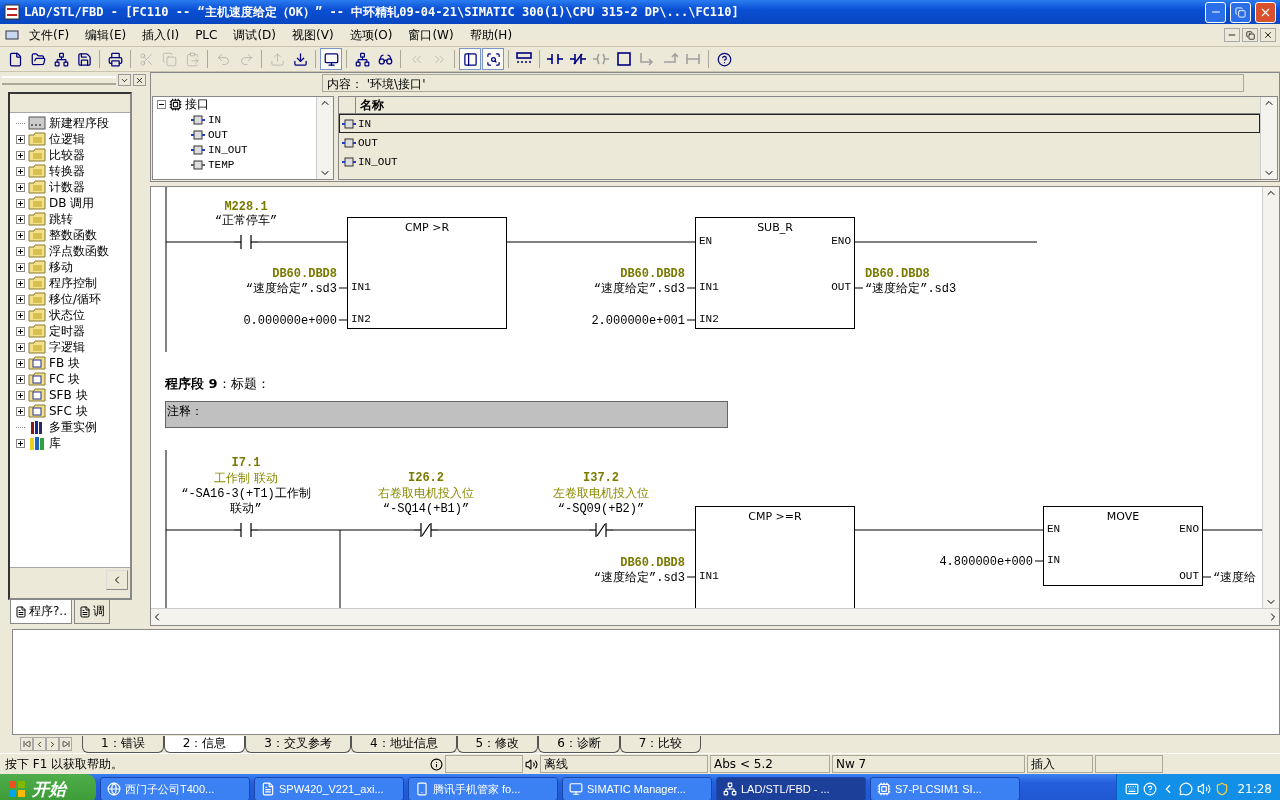  Describe the element at coordinates (799, 123) in the screenshot. I see `interface-row: IN` at that location.